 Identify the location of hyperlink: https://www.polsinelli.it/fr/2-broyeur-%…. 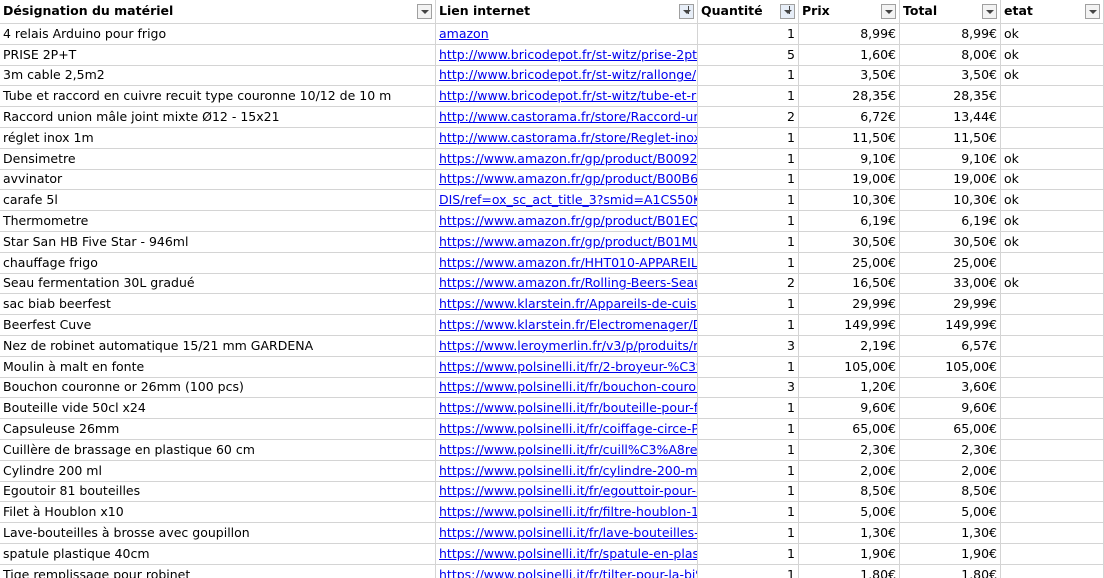
(568, 367).